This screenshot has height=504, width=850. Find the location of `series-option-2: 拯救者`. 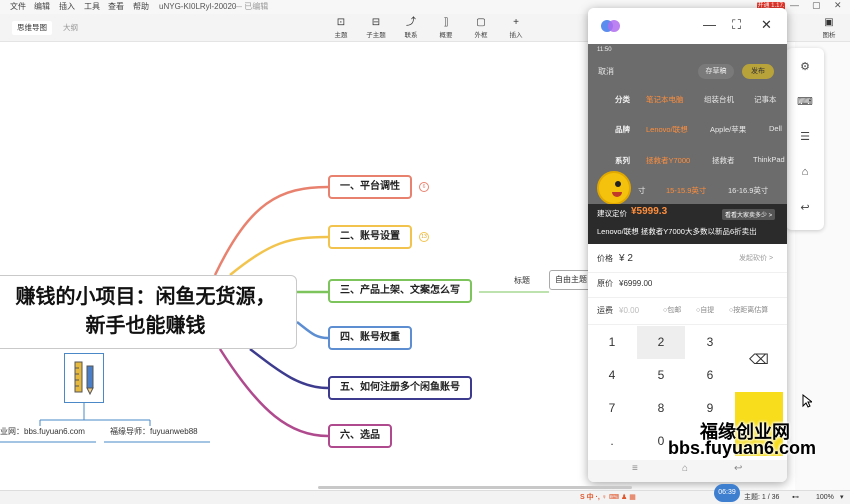

series-option-2: 拯救者 is located at coordinates (723, 160).